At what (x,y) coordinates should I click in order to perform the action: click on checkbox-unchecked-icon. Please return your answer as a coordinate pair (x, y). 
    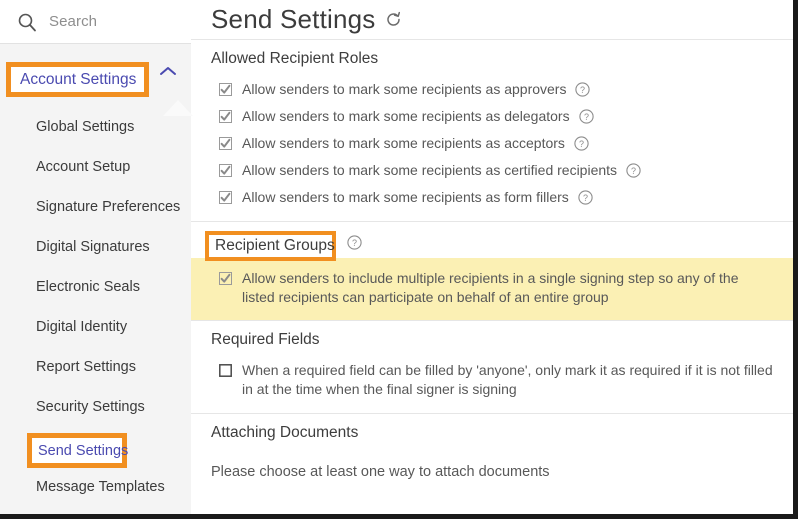
    Looking at the image, I should click on (225, 370).